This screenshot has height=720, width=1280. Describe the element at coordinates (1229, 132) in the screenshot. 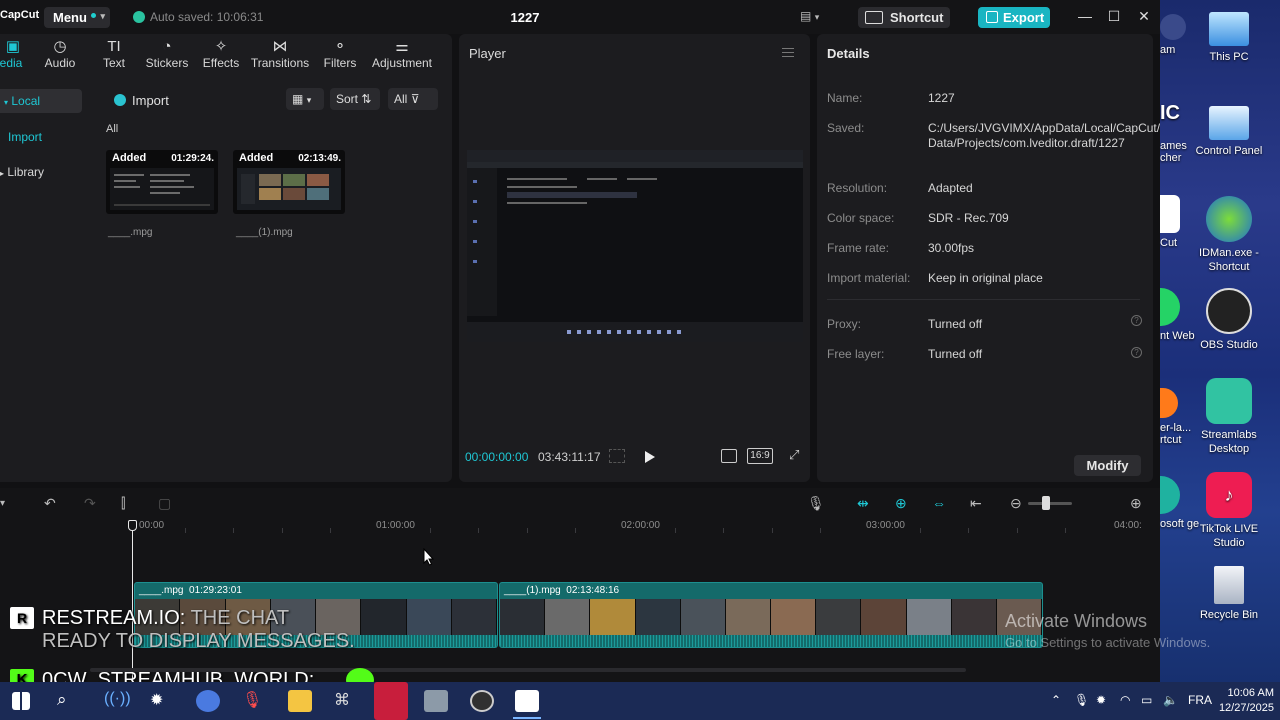

I see `desktop-icon-control-panel: Control Panel` at that location.